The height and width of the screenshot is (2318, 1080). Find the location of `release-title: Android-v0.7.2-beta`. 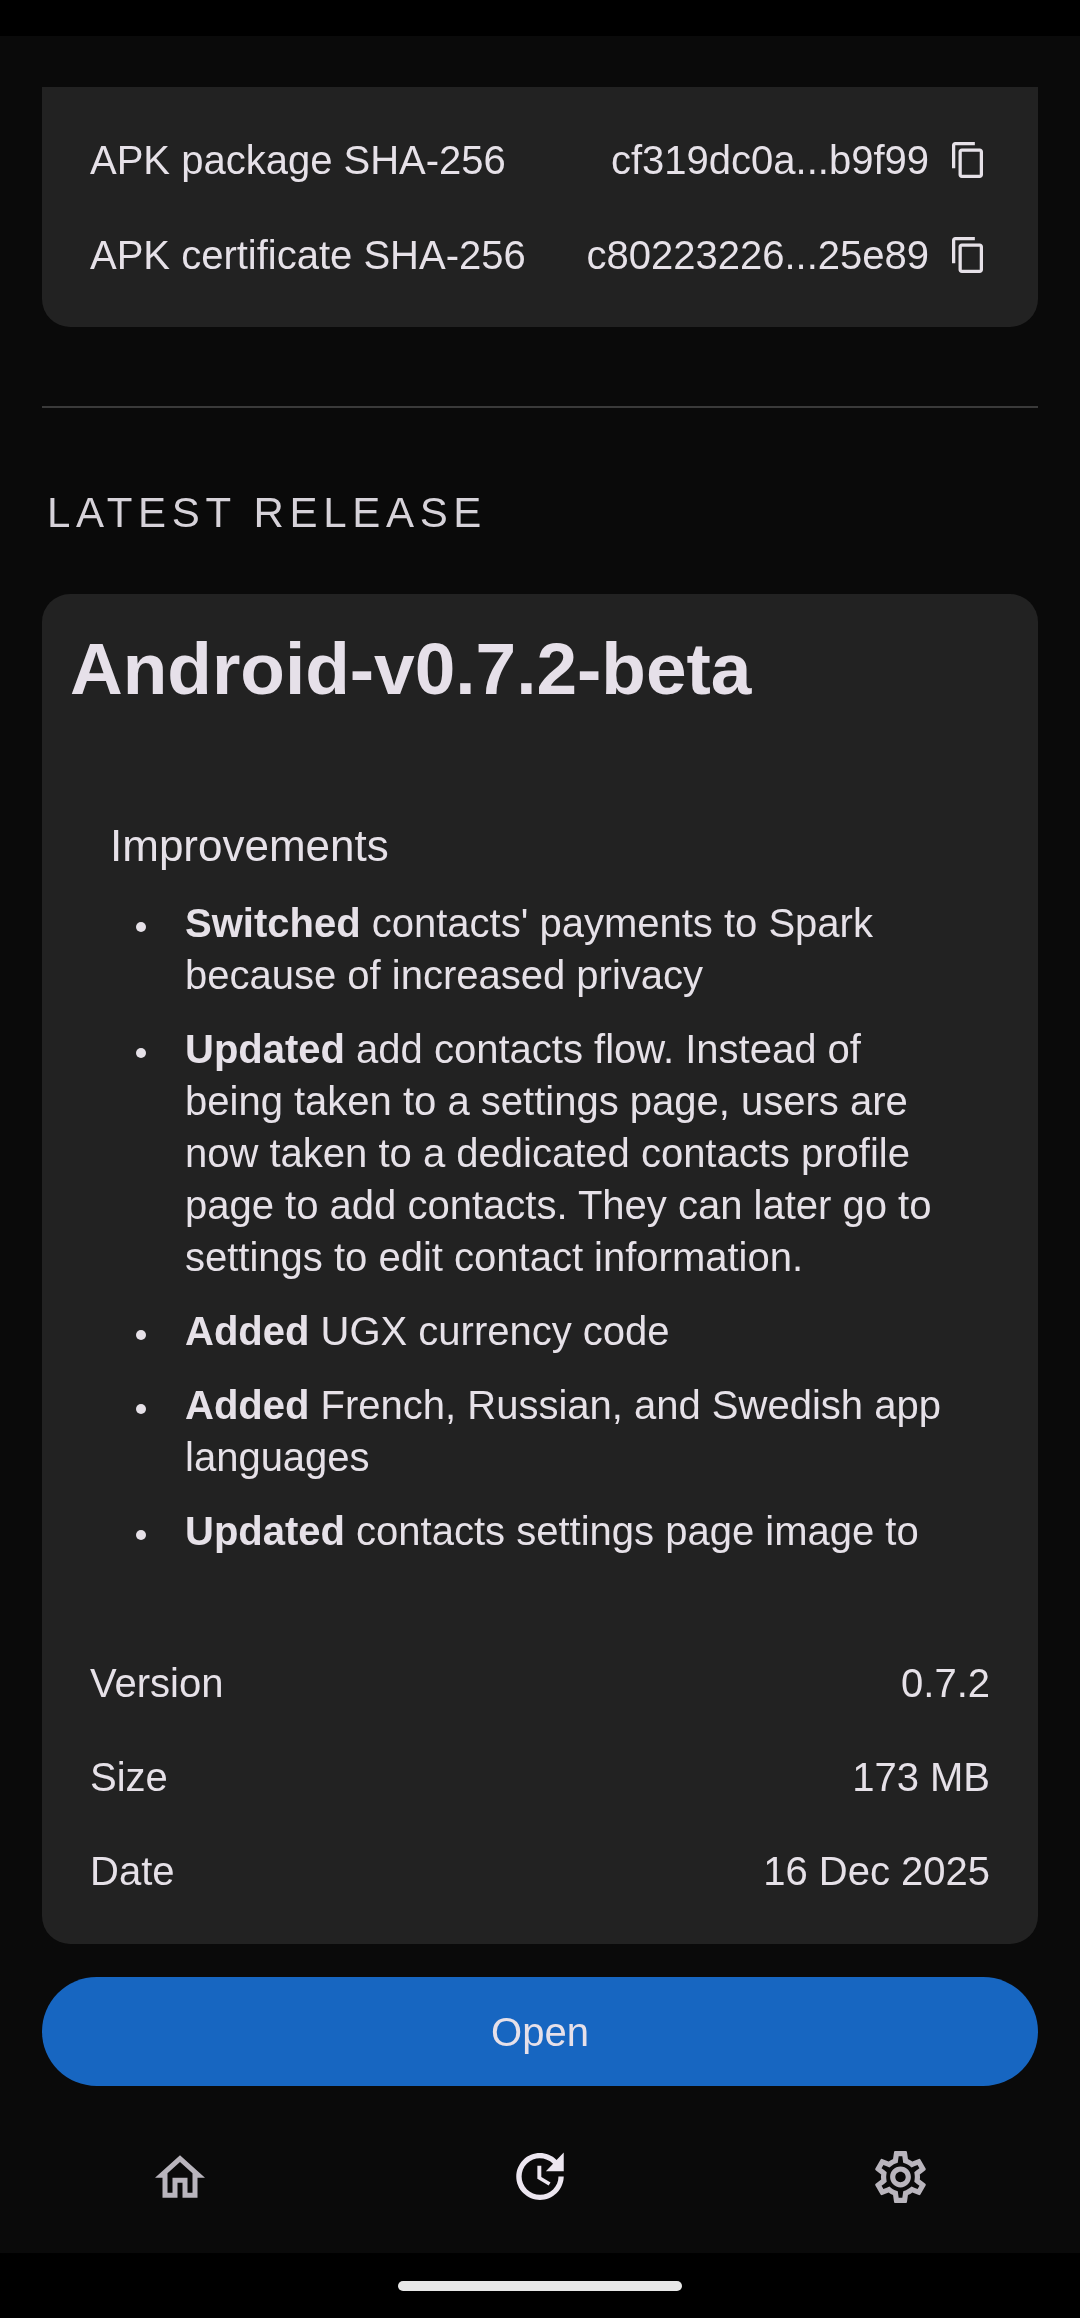

release-title: Android-v0.7.2-beta is located at coordinates (411, 669).